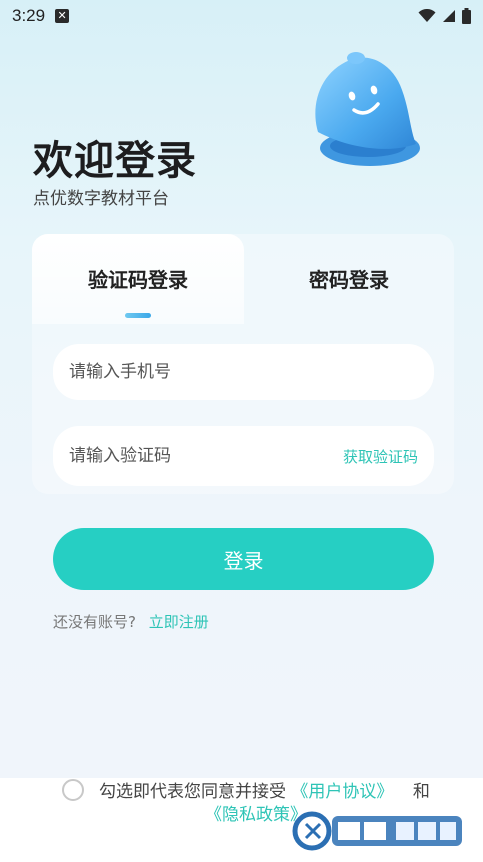 This screenshot has width=483, height=862. What do you see at coordinates (29, 15) in the screenshot?
I see `status-time: 3:29` at bounding box center [29, 15].